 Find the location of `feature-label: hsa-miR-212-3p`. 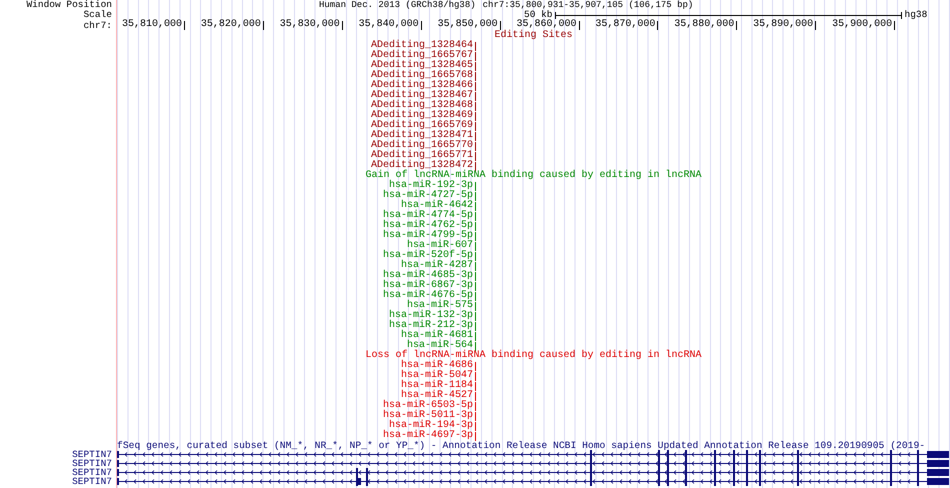

feature-label: hsa-miR-212-3p is located at coordinates (430, 326).